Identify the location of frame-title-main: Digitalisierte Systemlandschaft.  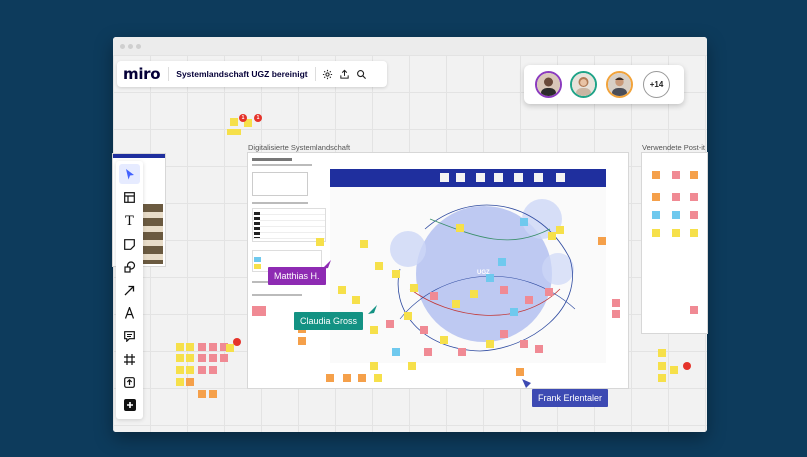
(299, 147).